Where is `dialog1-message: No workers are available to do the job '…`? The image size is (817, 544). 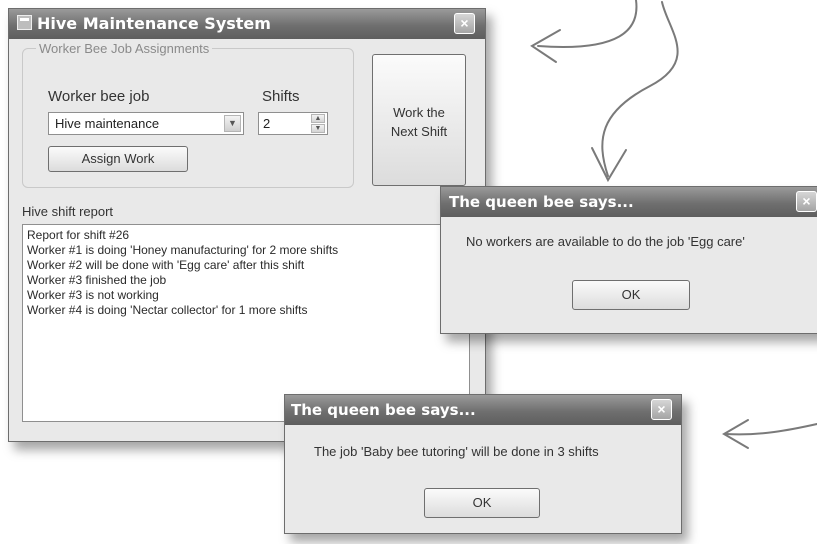 dialog1-message: No workers are available to do the job '… is located at coordinates (605, 241).